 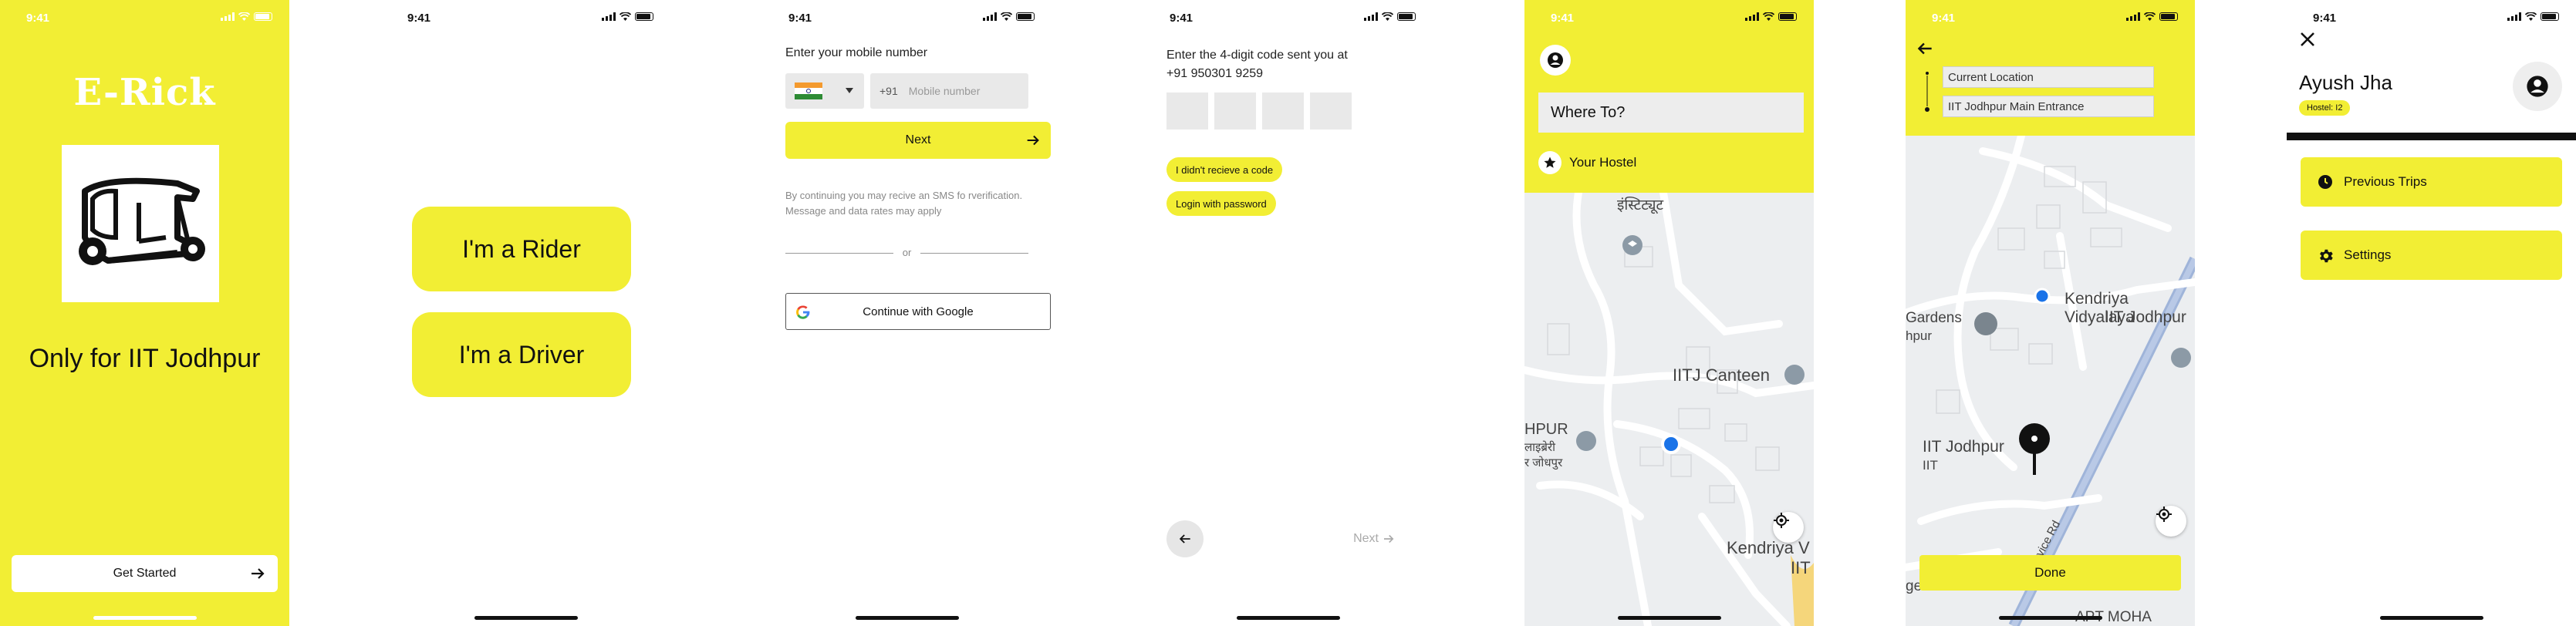 What do you see at coordinates (1934, 318) in the screenshot?
I see `map-label-gardens: Gardens` at bounding box center [1934, 318].